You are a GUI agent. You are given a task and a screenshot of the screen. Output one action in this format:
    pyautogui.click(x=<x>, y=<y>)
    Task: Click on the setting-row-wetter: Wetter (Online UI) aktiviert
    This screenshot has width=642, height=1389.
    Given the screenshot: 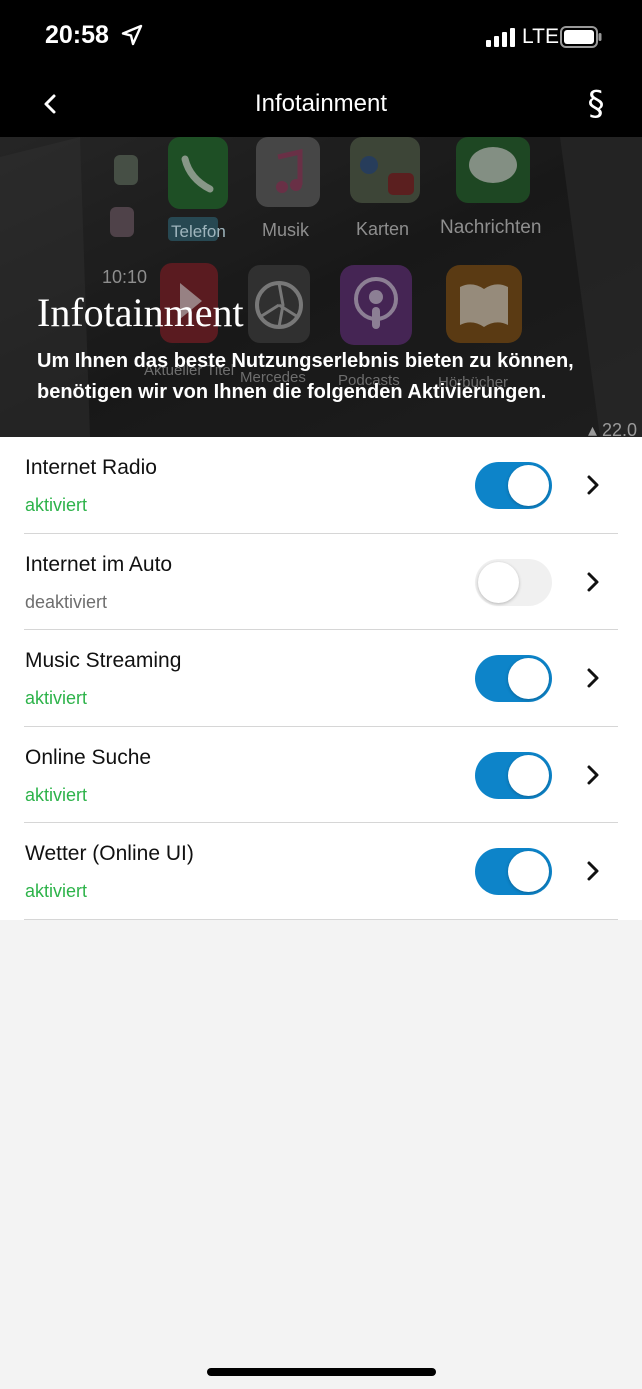 What is the action you would take?
    pyautogui.click(x=321, y=871)
    